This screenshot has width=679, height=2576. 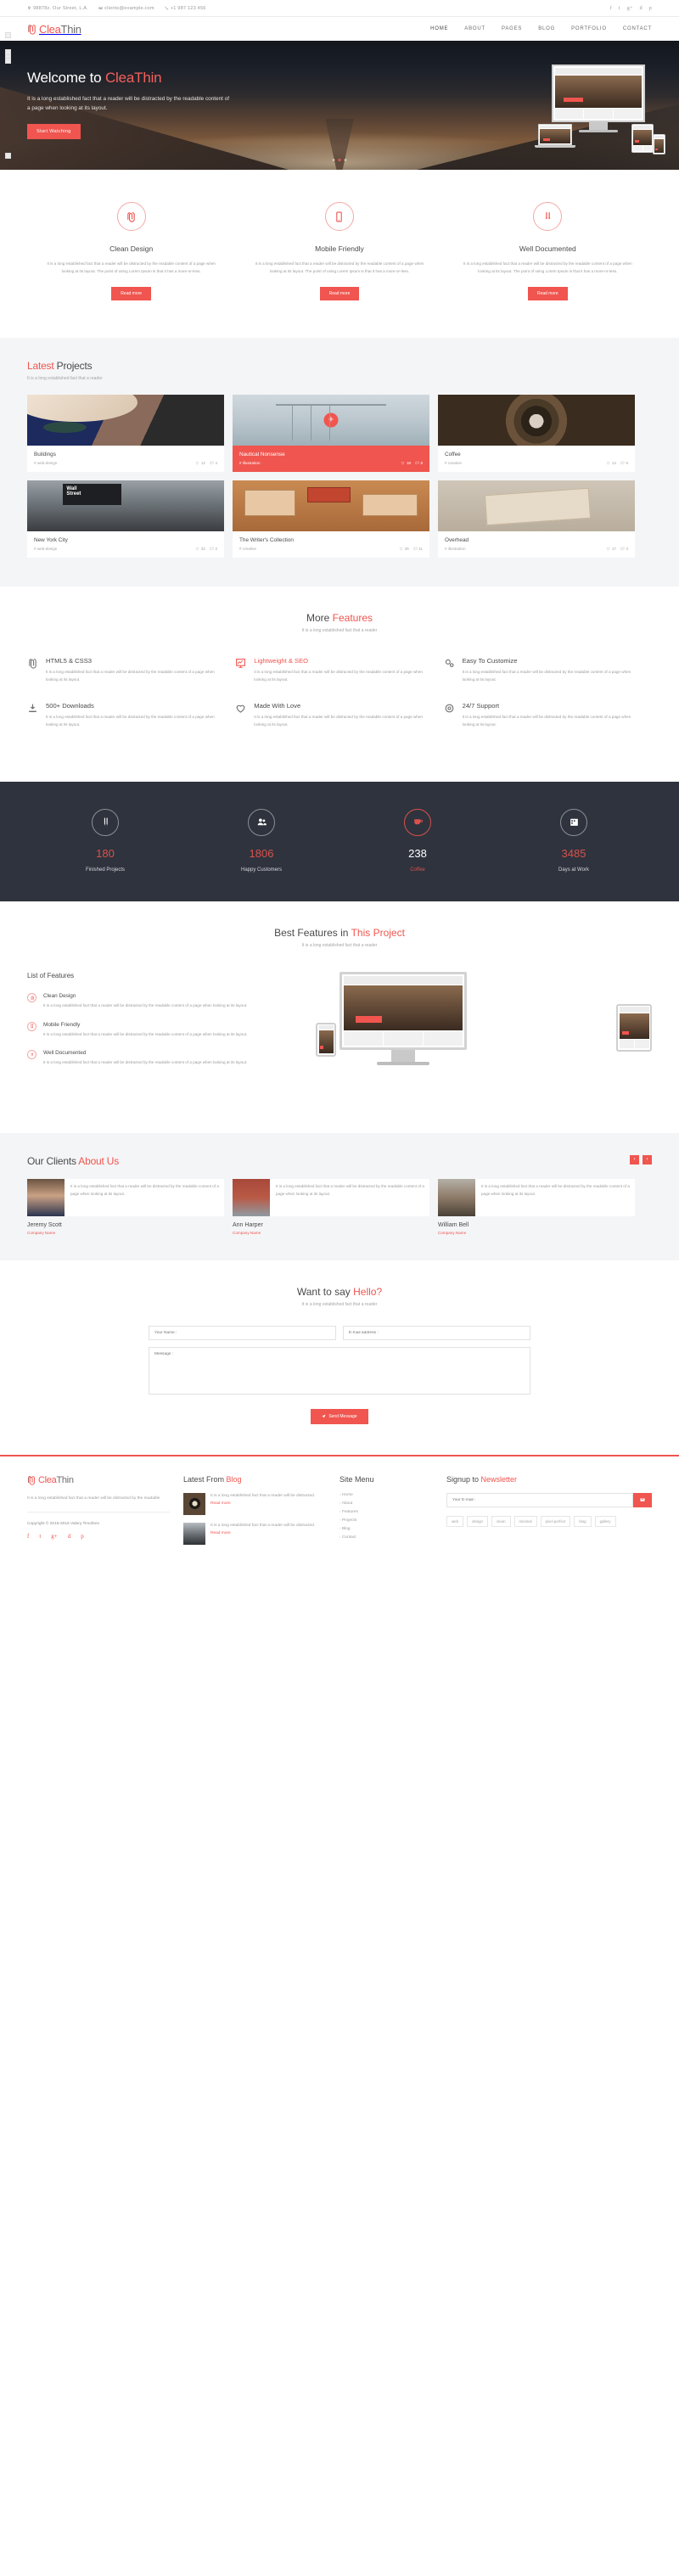 What do you see at coordinates (73, 365) in the screenshot?
I see `projects-title-plain: Projects` at bounding box center [73, 365].